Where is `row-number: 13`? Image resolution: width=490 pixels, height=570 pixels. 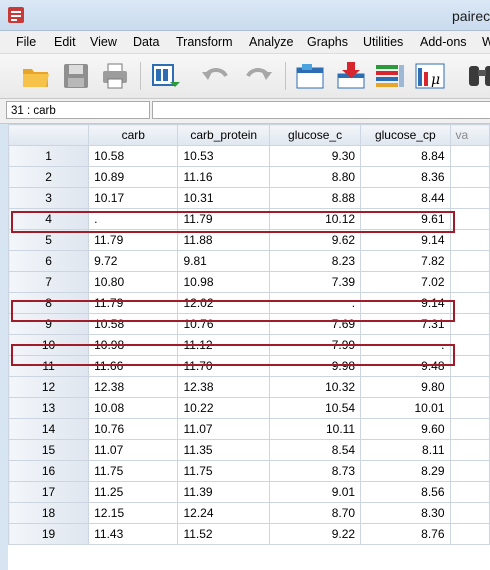
row-number: 13 is located at coordinates (48, 408).